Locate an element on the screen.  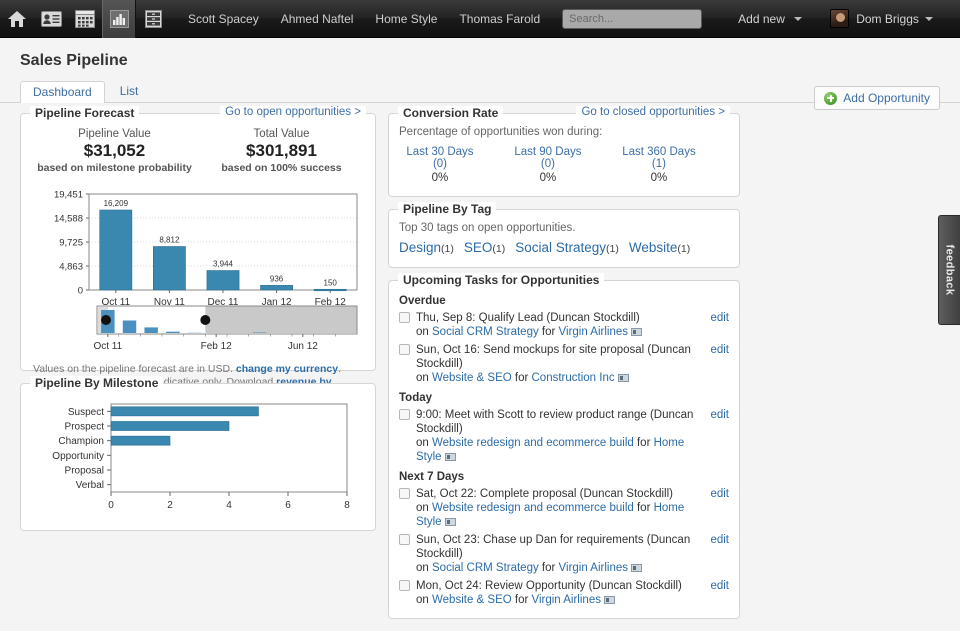
last-30-days-link: Last 30 Days (0) is located at coordinates (440, 158).